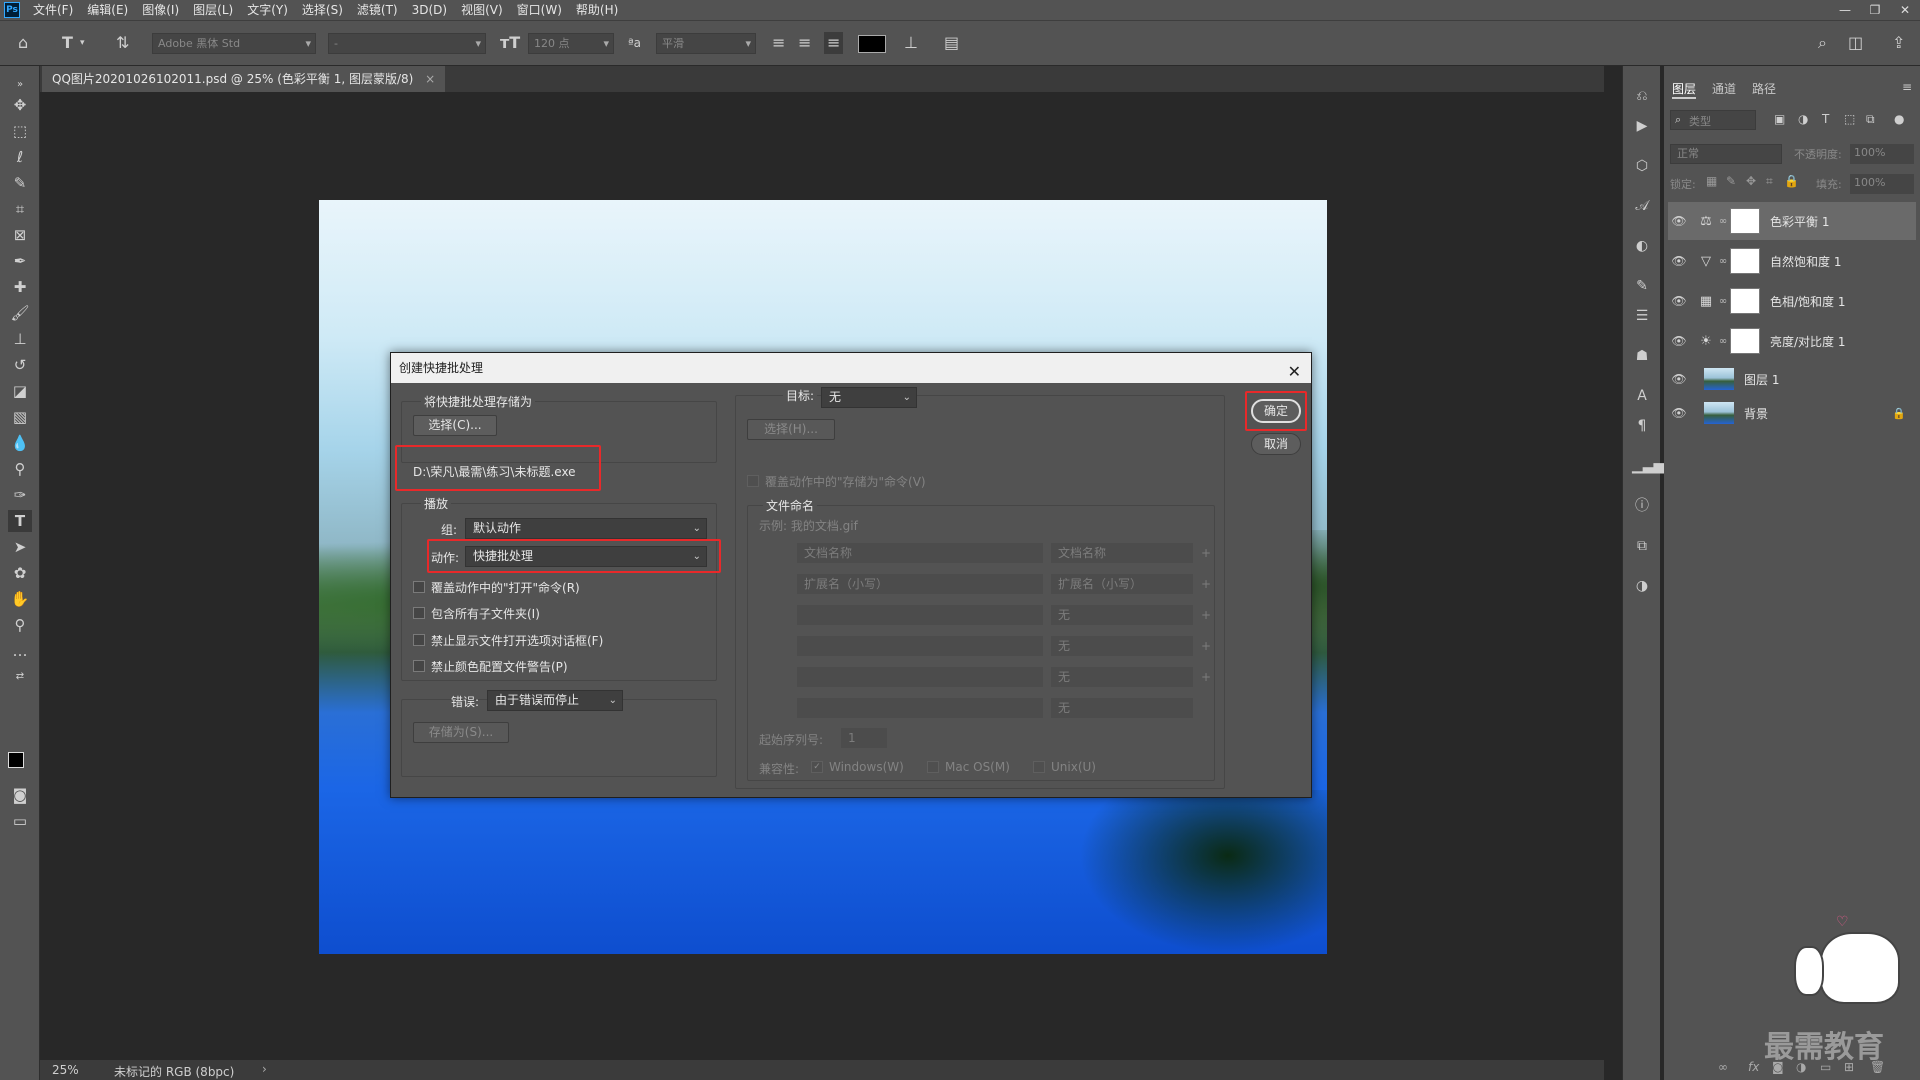  What do you see at coordinates (67, 43) in the screenshot?
I see `type-tool-preset-icon: T` at bounding box center [67, 43].